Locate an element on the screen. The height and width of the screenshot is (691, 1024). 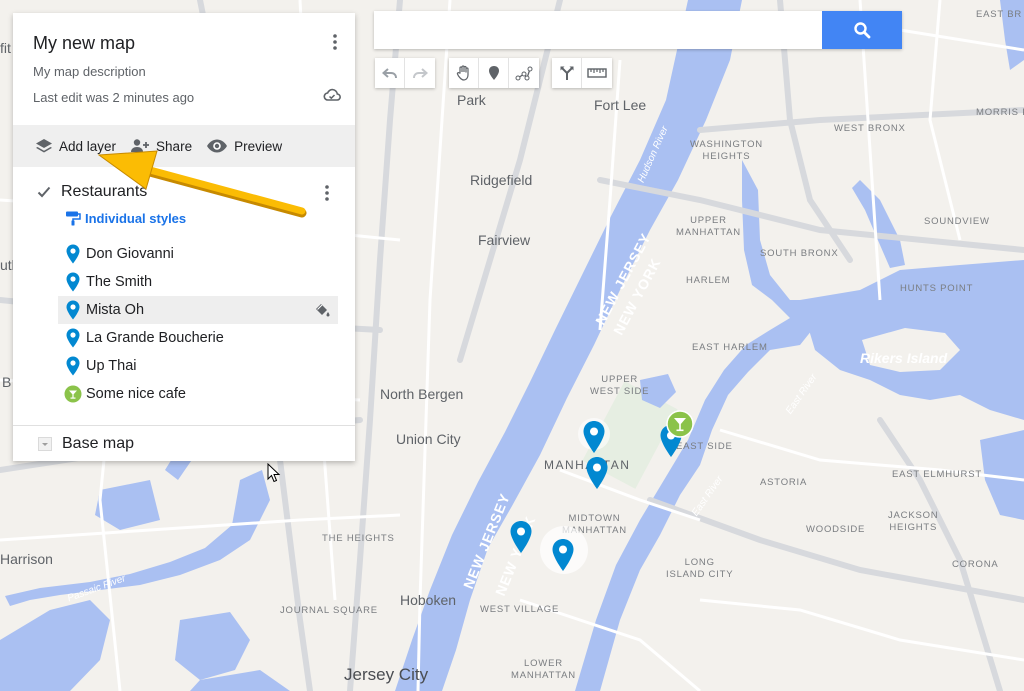
eye-icon is located at coordinates (217, 146).